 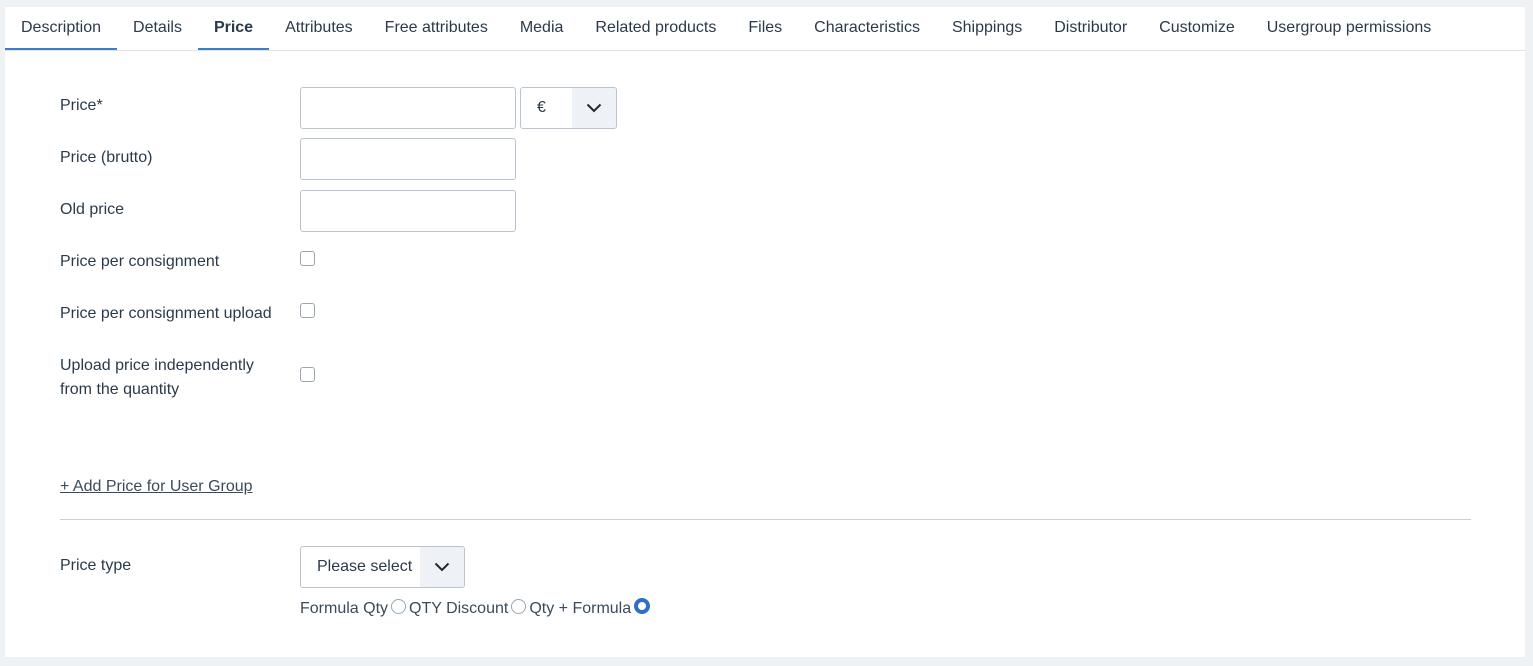 What do you see at coordinates (156, 487) in the screenshot?
I see `add-price-user-group-link: + Add Price for User Group` at bounding box center [156, 487].